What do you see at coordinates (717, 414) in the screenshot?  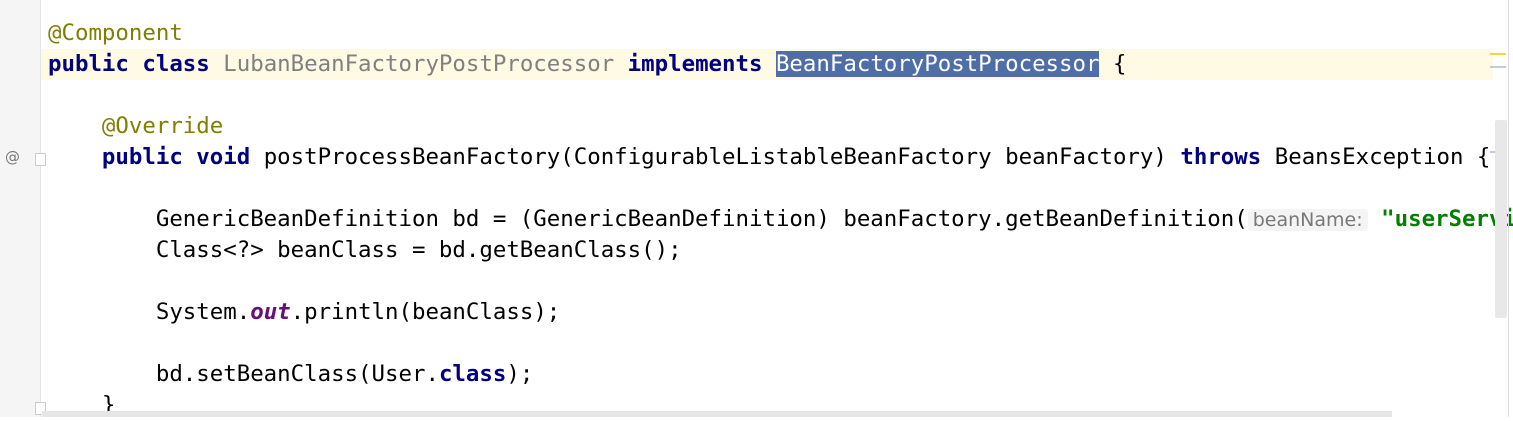 I see `horizontal-scrollbar` at bounding box center [717, 414].